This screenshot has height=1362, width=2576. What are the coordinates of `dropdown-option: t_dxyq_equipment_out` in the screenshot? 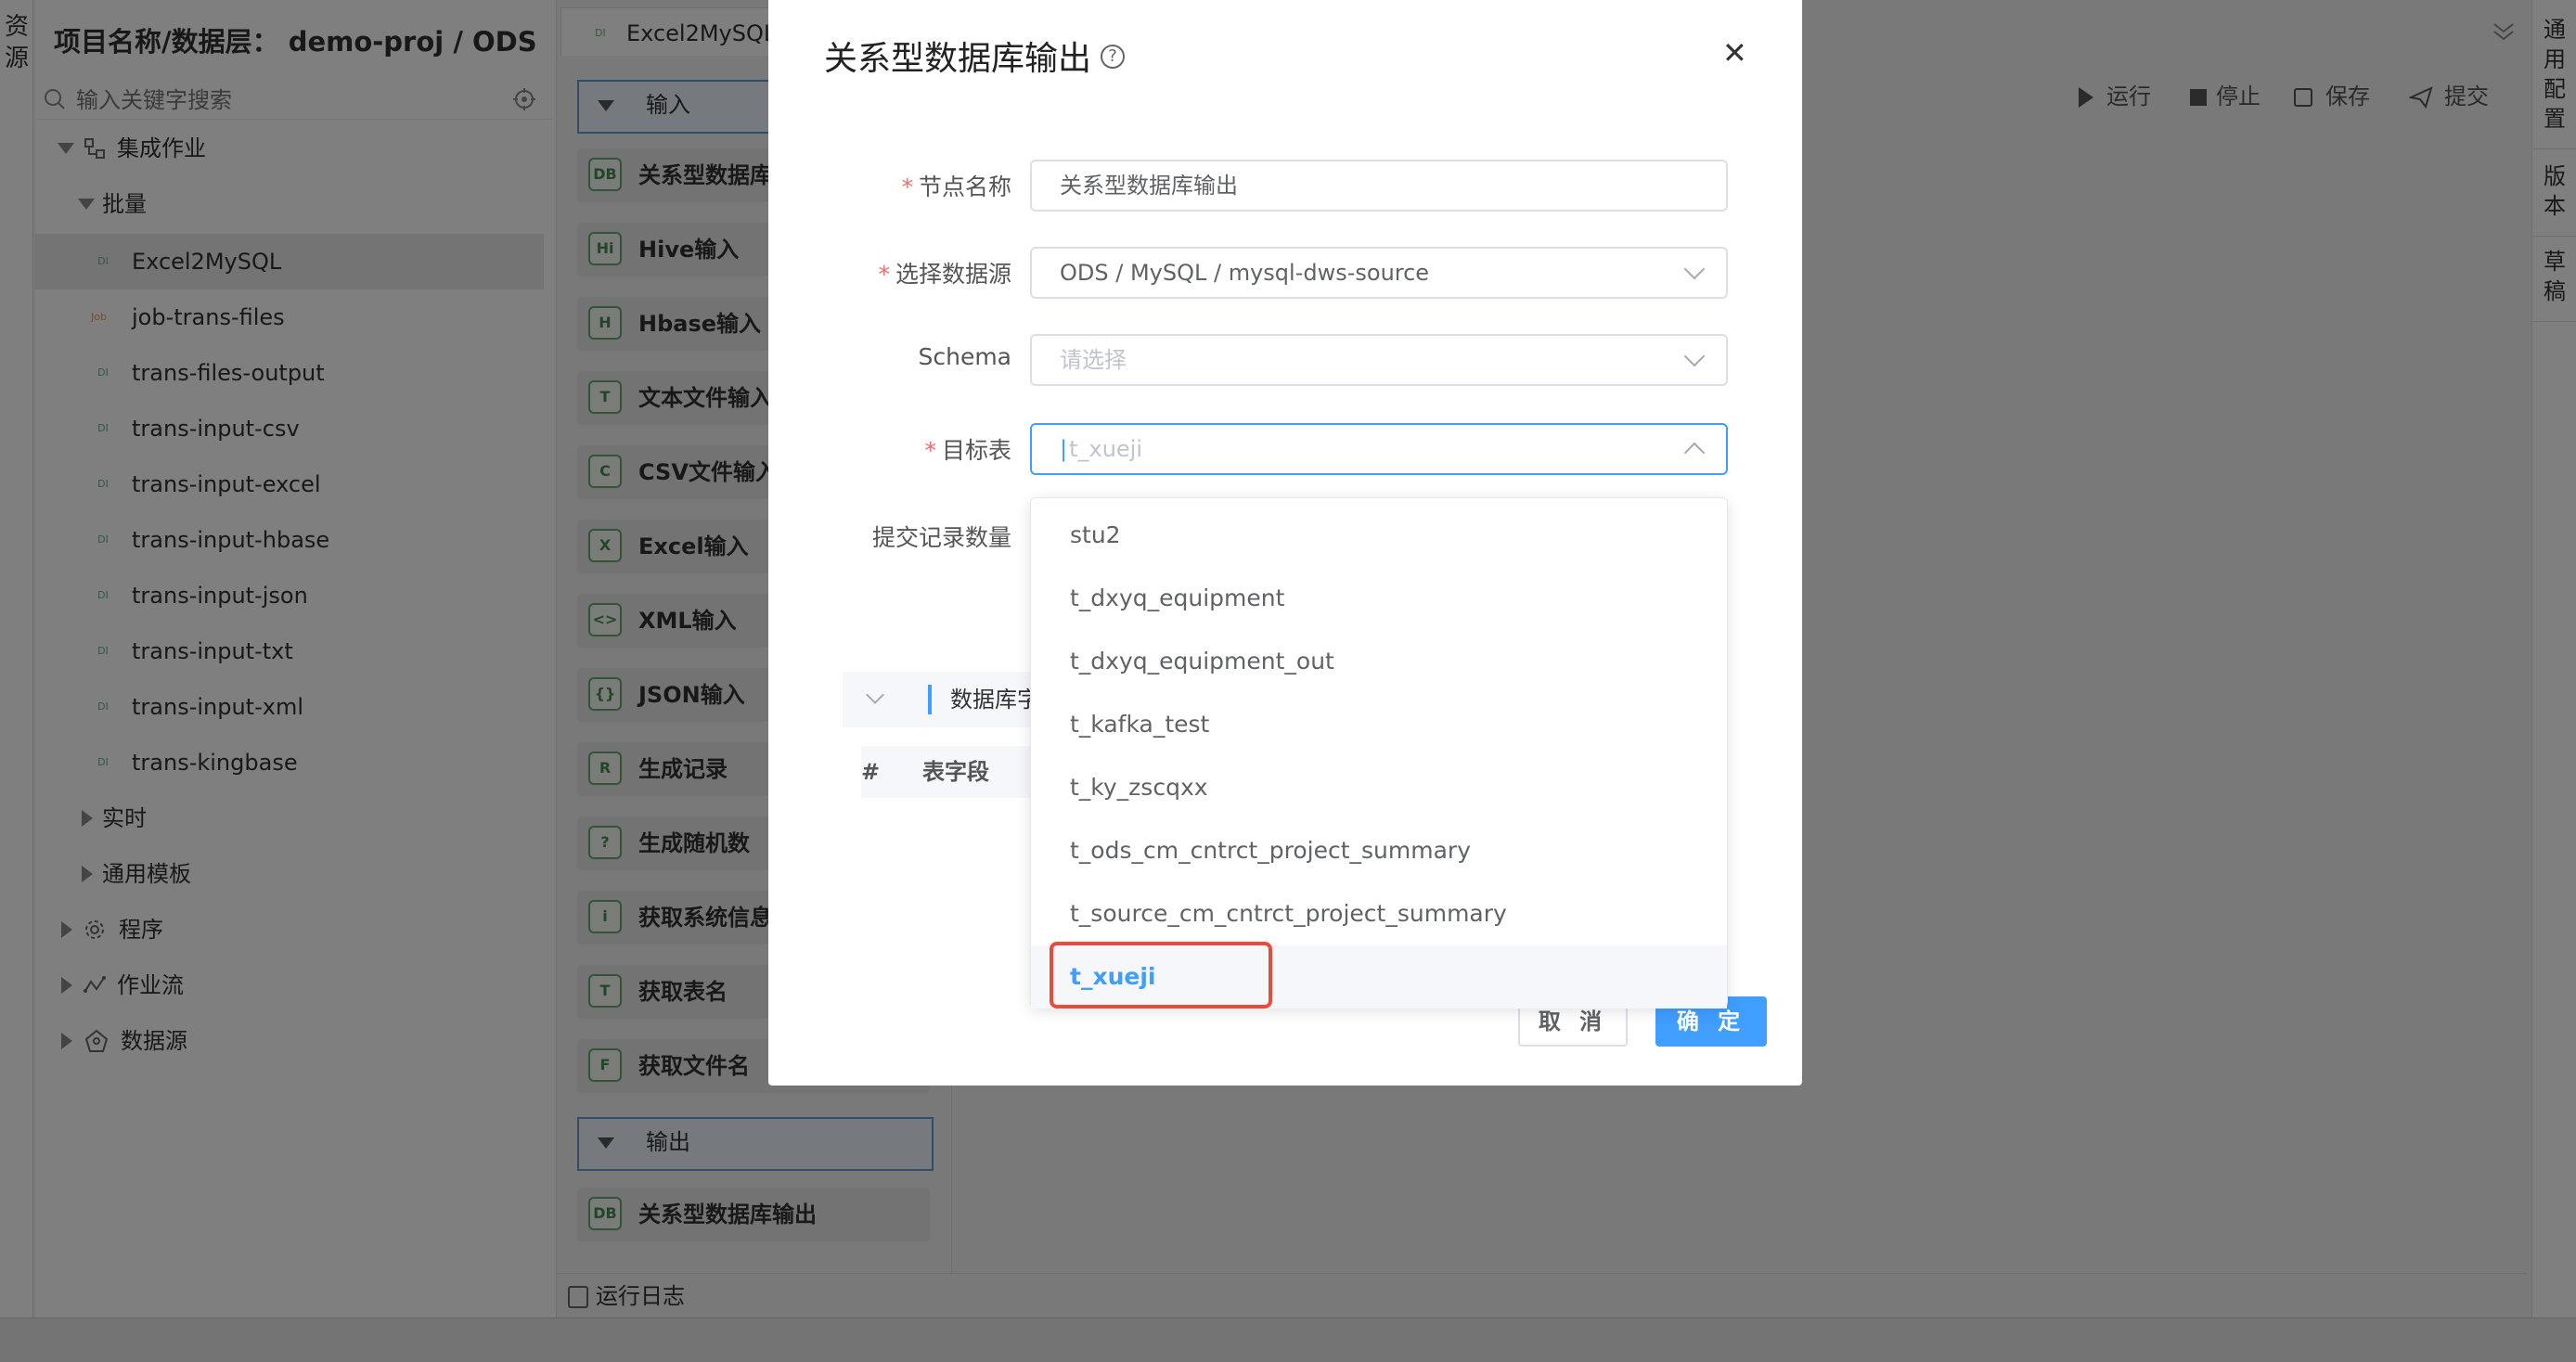 It's located at (1379, 661).